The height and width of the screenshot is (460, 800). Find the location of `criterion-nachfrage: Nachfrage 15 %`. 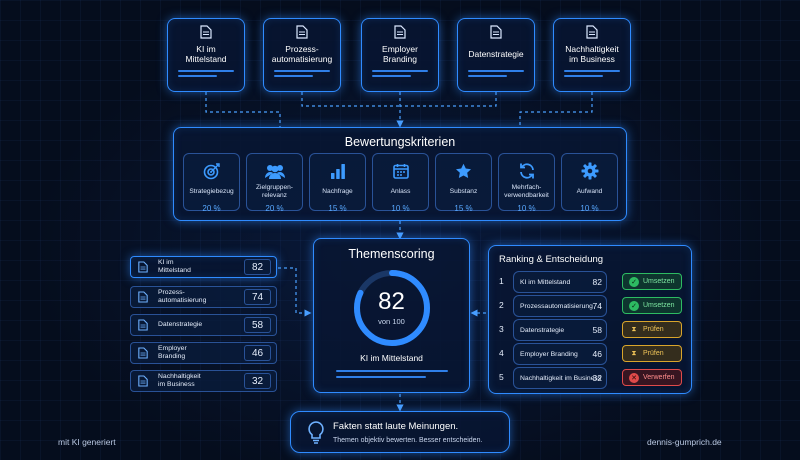

criterion-nachfrage: Nachfrage 15 % is located at coordinates (337, 183).